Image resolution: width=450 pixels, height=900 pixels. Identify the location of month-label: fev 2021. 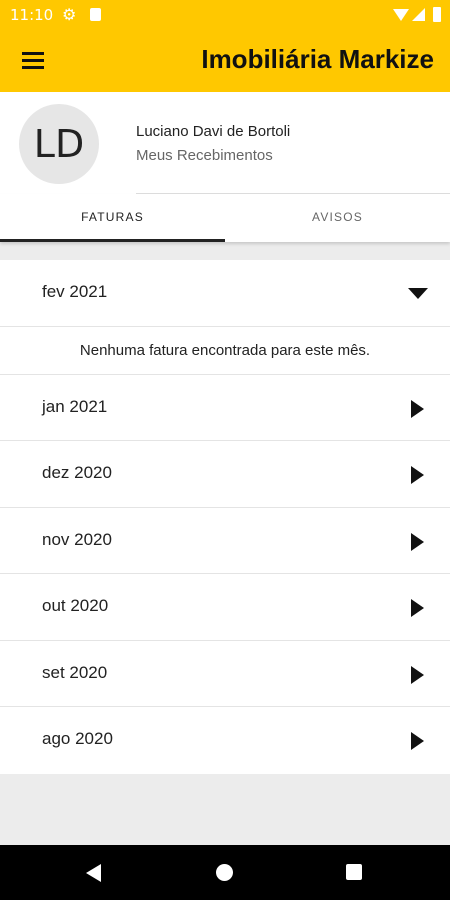
(75, 291).